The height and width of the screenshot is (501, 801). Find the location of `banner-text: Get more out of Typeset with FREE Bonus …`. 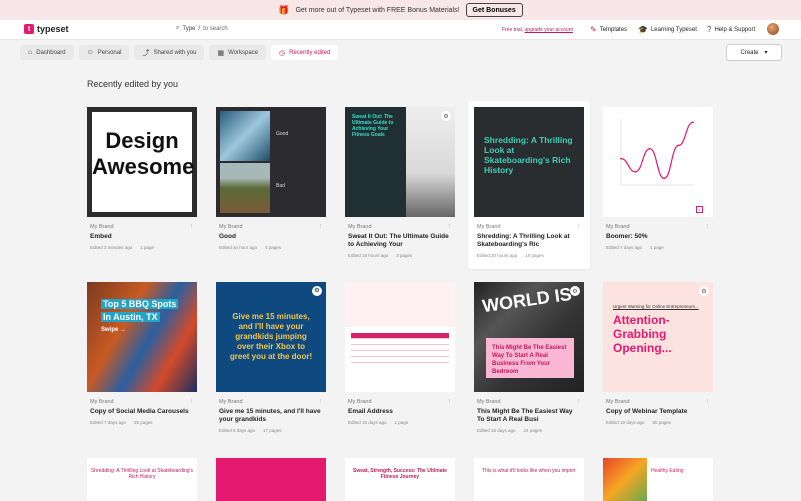

banner-text: Get more out of Typeset with FREE Bonus … is located at coordinates (377, 10).